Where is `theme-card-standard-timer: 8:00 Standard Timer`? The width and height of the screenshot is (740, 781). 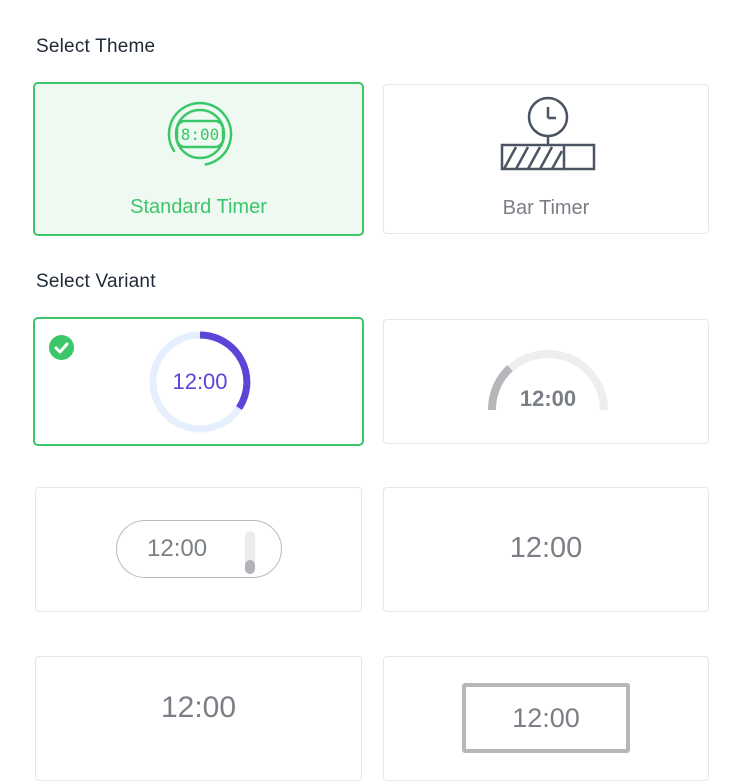 theme-card-standard-timer: 8:00 Standard Timer is located at coordinates (198, 159).